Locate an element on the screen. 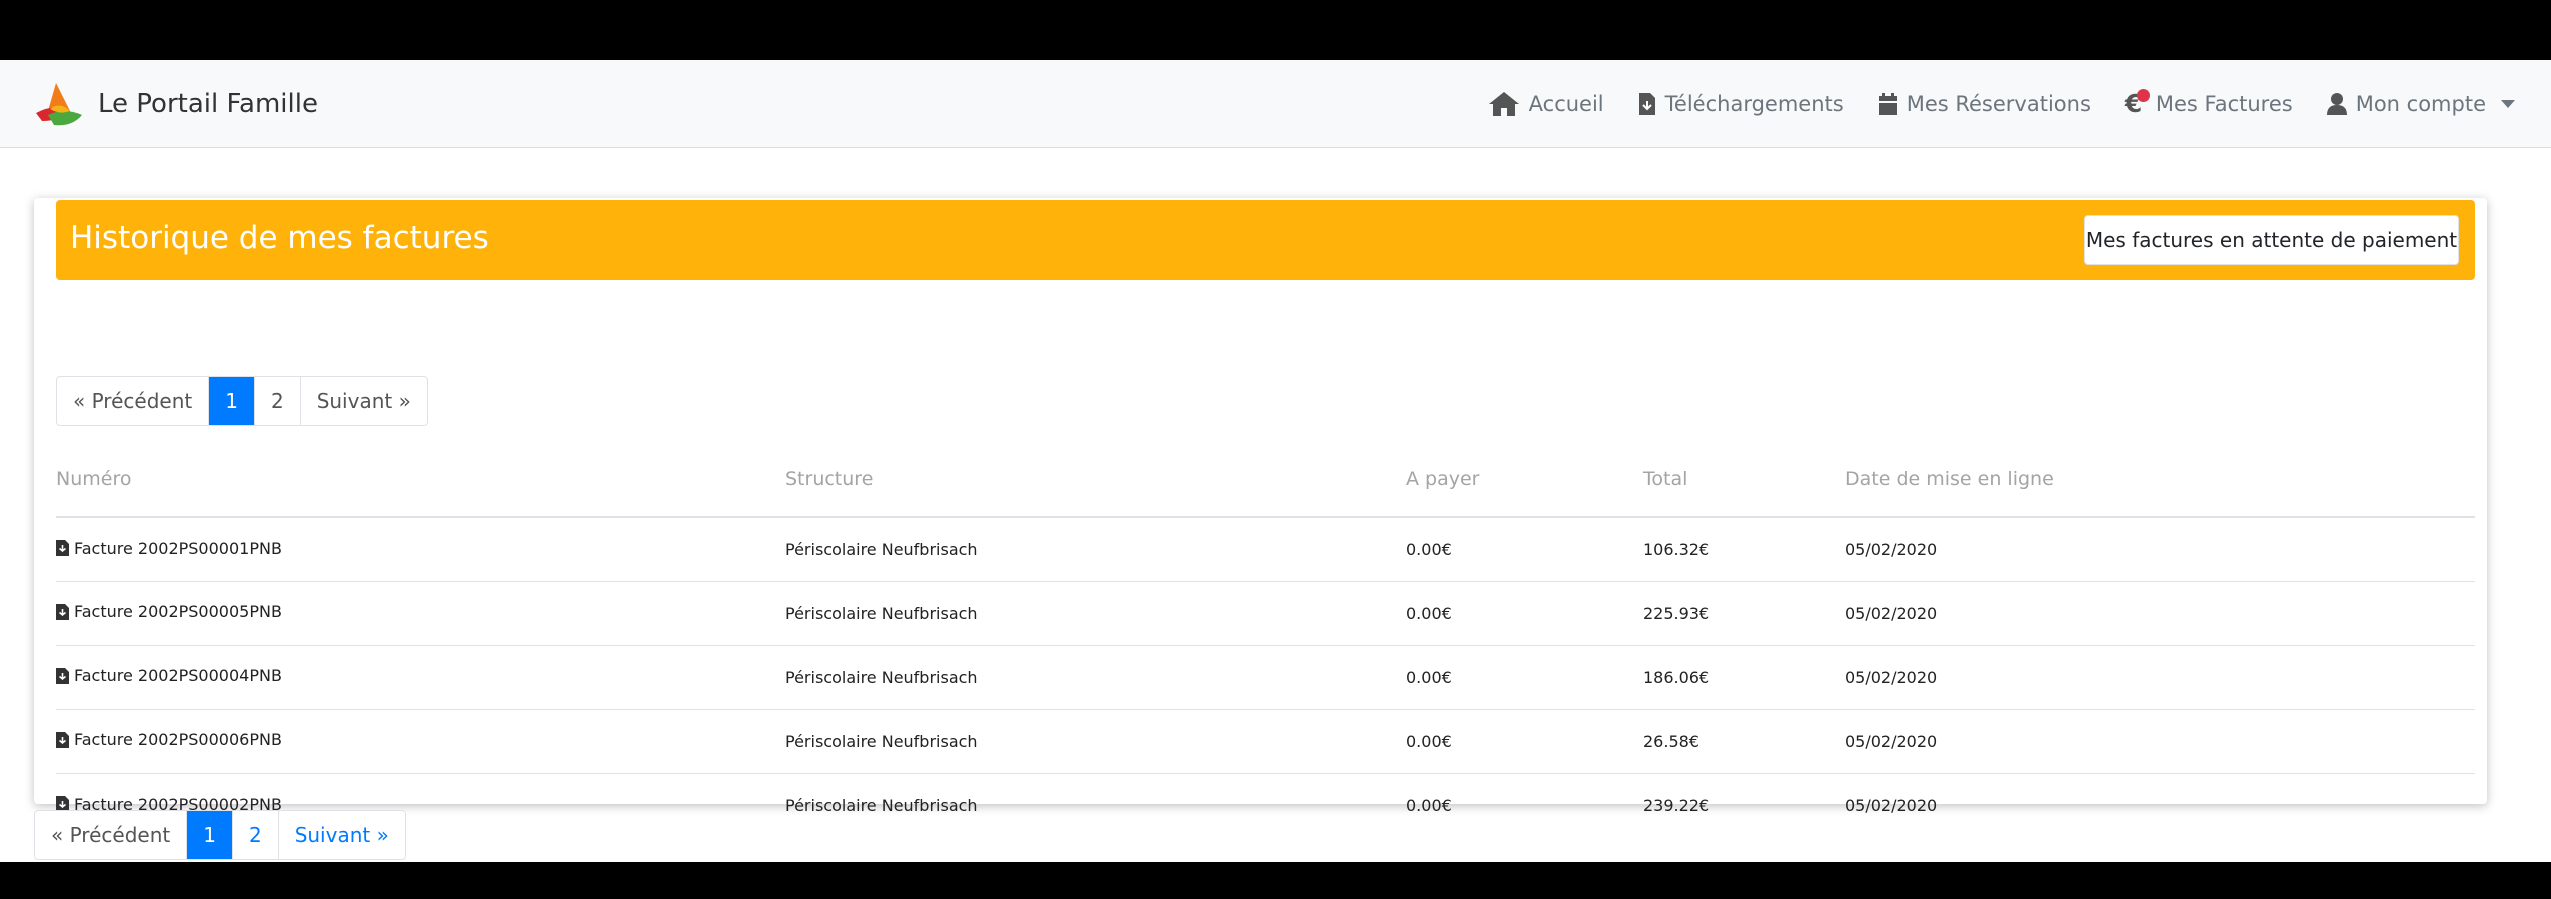 Image resolution: width=2551 pixels, height=899 pixels. pagination-top: « Précédent 1 2 Suivant » is located at coordinates (242, 401).